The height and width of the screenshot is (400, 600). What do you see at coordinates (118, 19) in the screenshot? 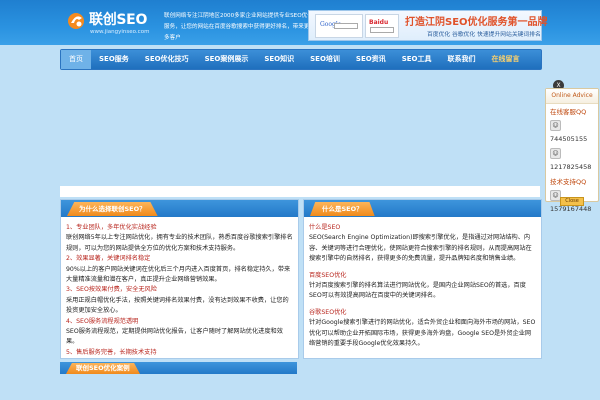
I see `logo-text: 联创SEO` at bounding box center [118, 19].